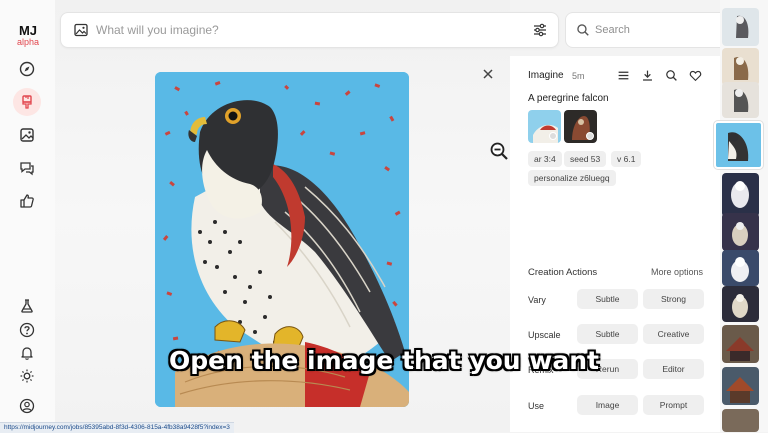  I want to click on thumbnail-selected, so click(738, 145).